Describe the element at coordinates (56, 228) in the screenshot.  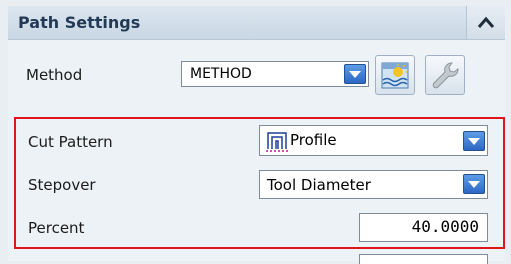
I see `percent-label: Percent` at that location.